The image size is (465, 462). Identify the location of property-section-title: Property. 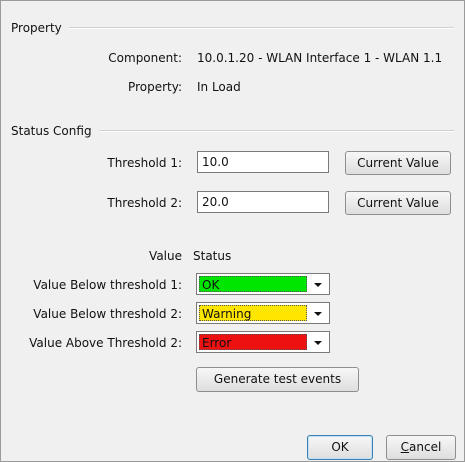
(36, 28).